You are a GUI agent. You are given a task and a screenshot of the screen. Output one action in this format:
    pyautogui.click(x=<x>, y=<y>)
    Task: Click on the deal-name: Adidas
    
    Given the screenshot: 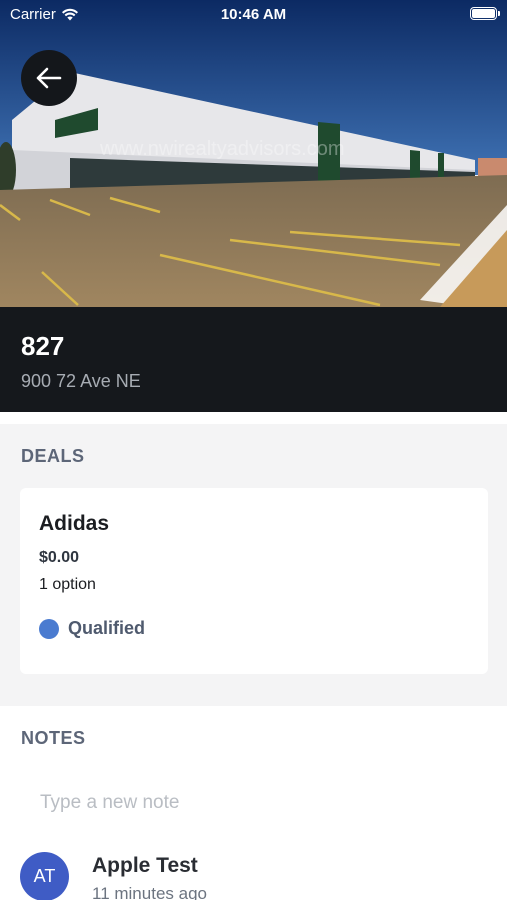 What is the action you would take?
    pyautogui.click(x=74, y=523)
    